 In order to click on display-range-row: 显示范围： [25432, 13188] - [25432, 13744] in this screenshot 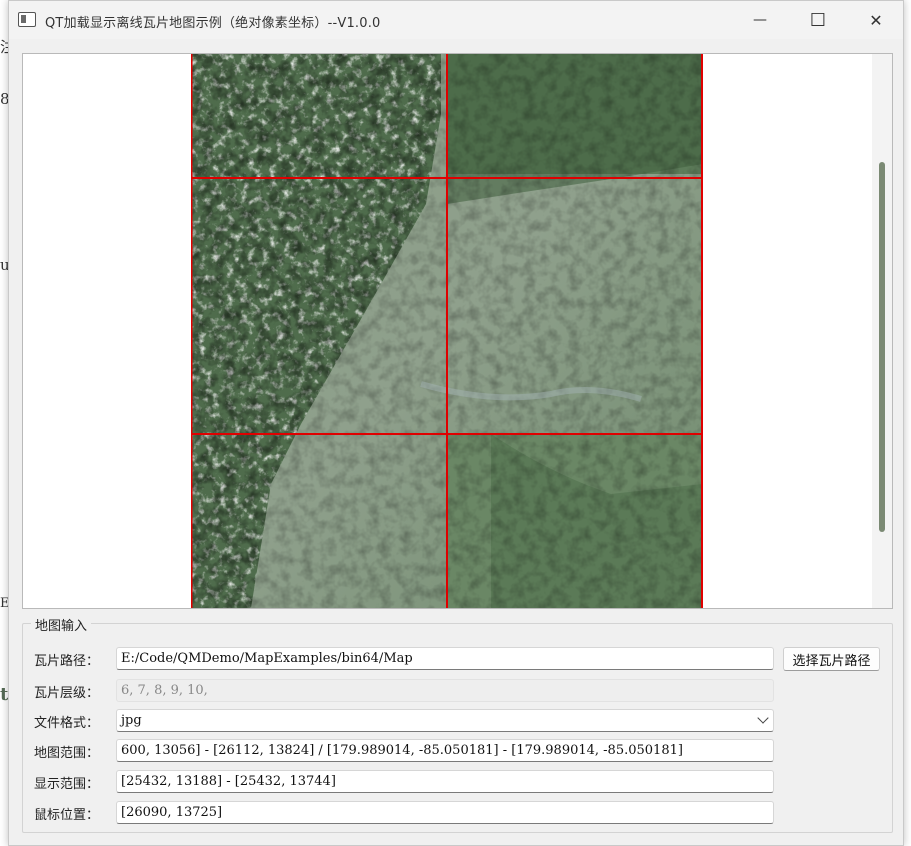, I will do `click(457, 782)`.